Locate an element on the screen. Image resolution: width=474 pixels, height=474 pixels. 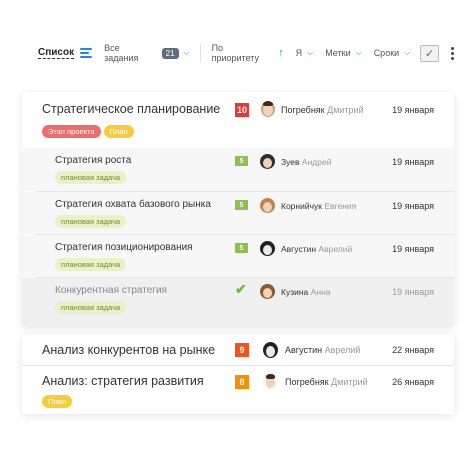
list-view-icon is located at coordinates (86, 53).